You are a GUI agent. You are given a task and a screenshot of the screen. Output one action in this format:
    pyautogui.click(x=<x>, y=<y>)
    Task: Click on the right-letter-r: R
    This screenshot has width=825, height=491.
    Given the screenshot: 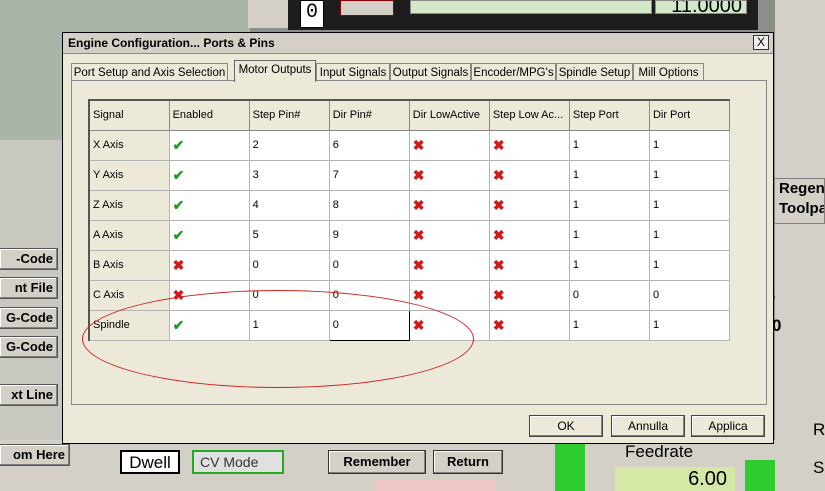 What is the action you would take?
    pyautogui.click(x=819, y=429)
    